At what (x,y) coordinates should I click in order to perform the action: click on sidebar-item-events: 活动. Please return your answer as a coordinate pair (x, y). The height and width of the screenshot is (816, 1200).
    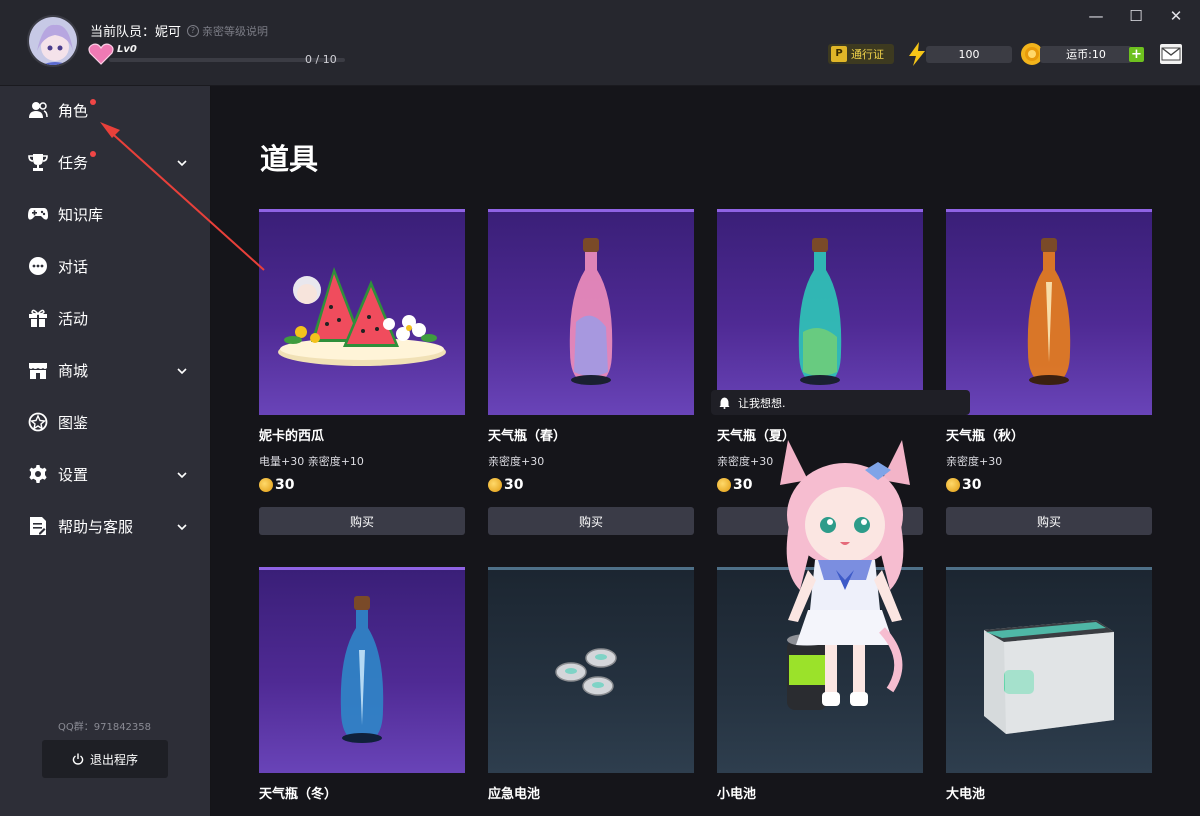
    Looking at the image, I should click on (113, 318).